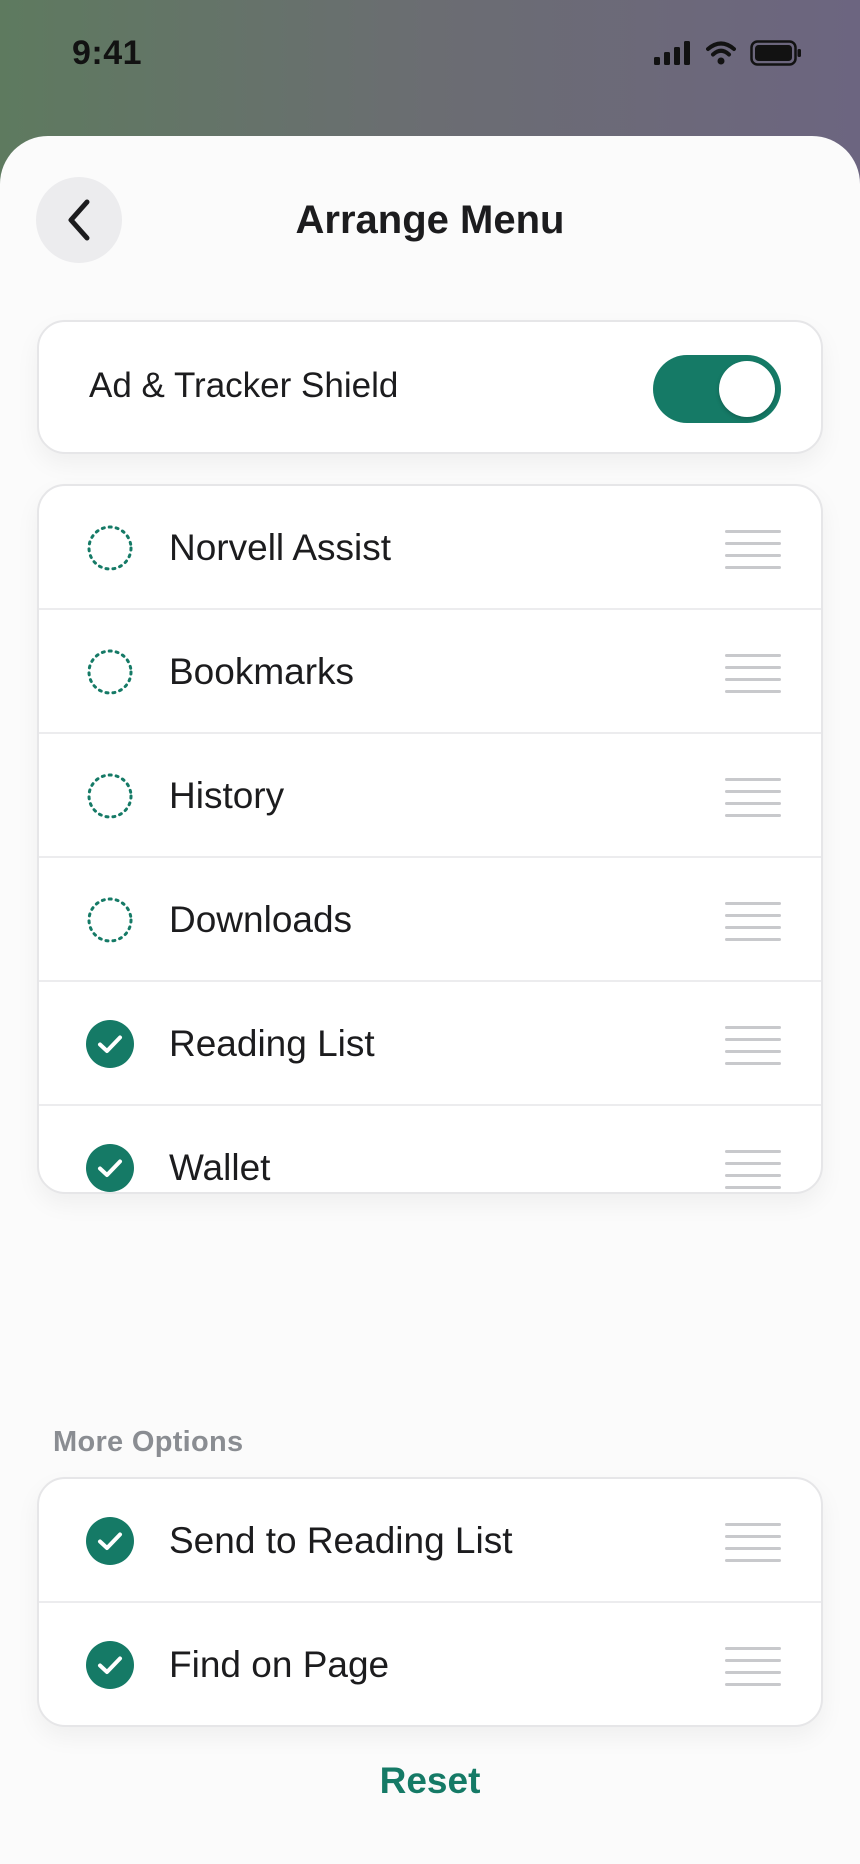 This screenshot has height=1864, width=860. Describe the element at coordinates (721, 53) in the screenshot. I see `wifi-icon` at that location.